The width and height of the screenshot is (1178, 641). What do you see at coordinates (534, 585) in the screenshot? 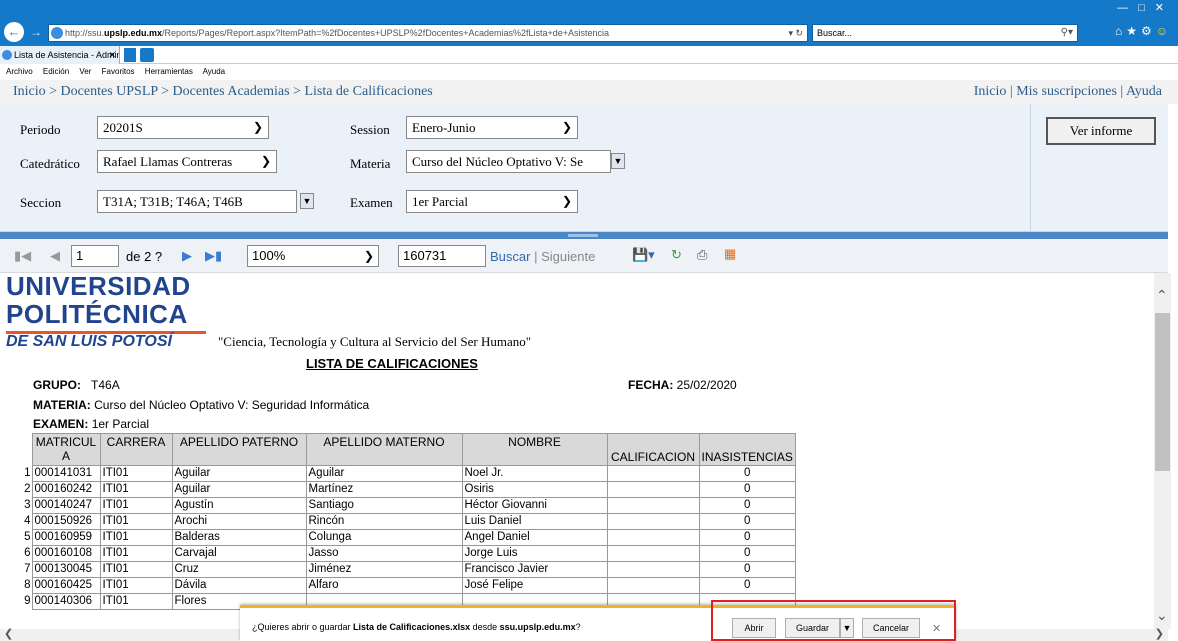
I see `table-cell: José Felipe` at bounding box center [534, 585].